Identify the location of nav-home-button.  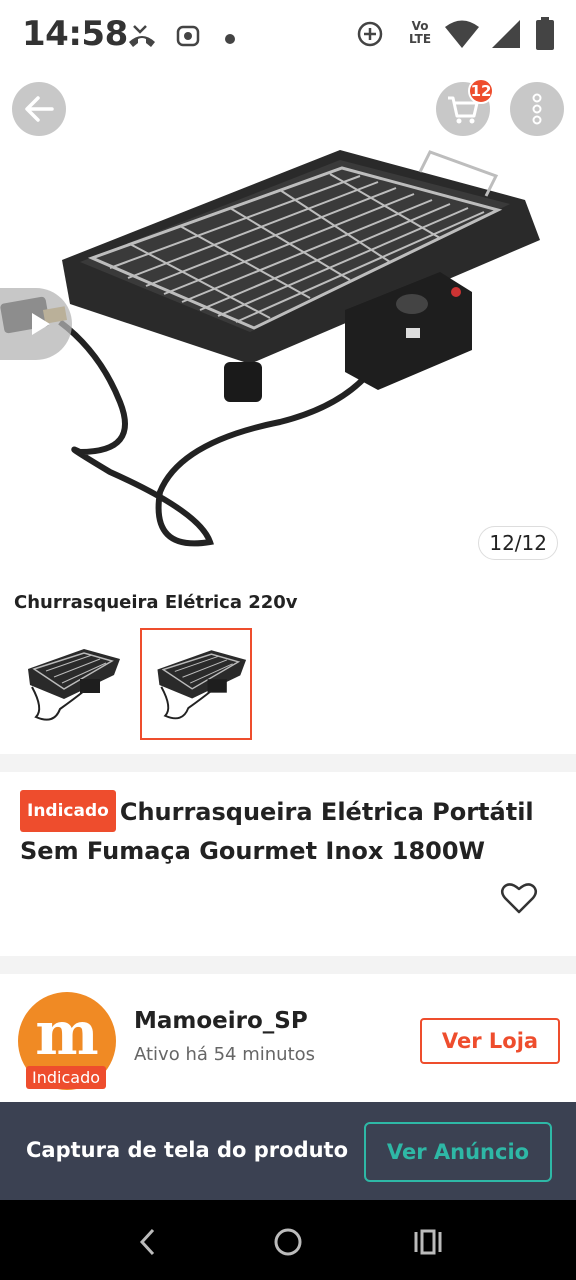
(288, 1242).